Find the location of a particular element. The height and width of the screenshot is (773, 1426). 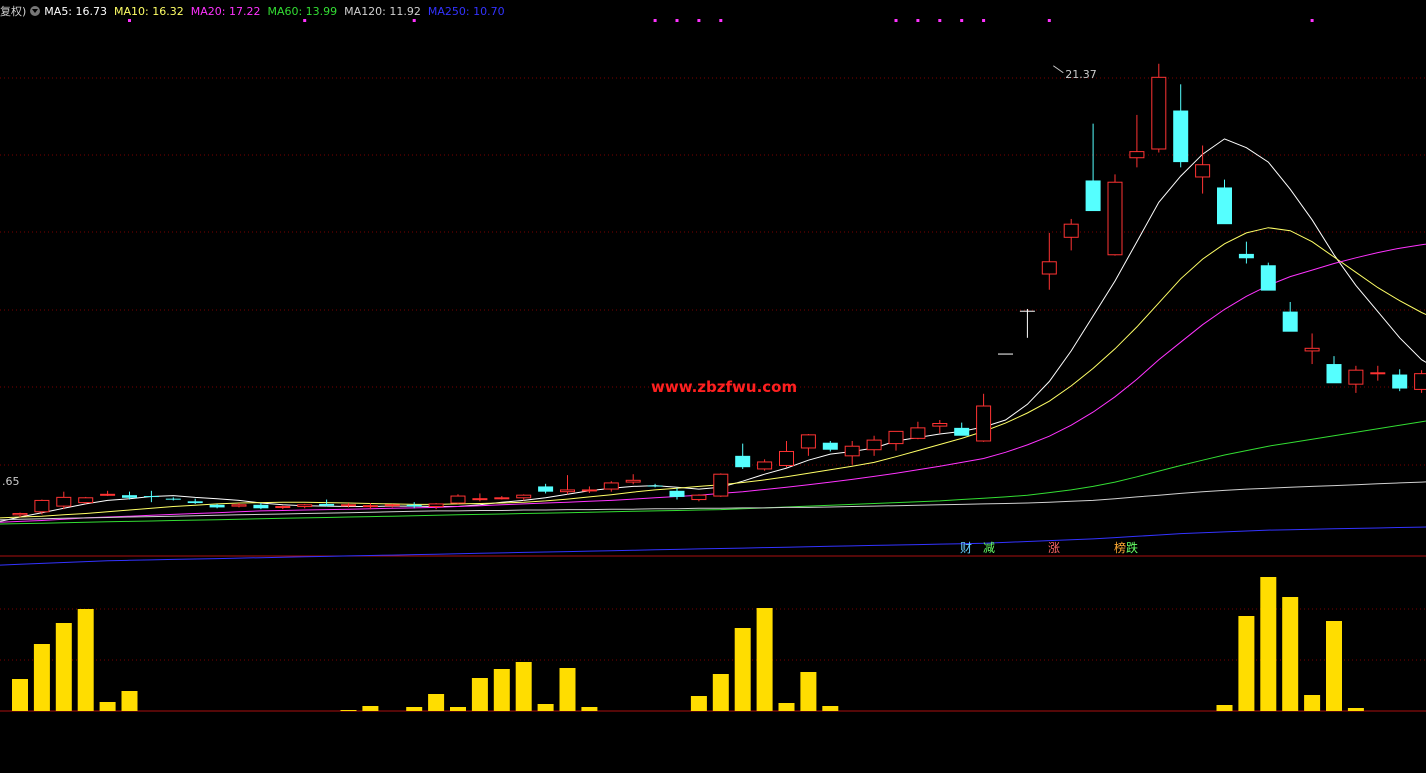

event-label: 榜 is located at coordinates (1120, 547).